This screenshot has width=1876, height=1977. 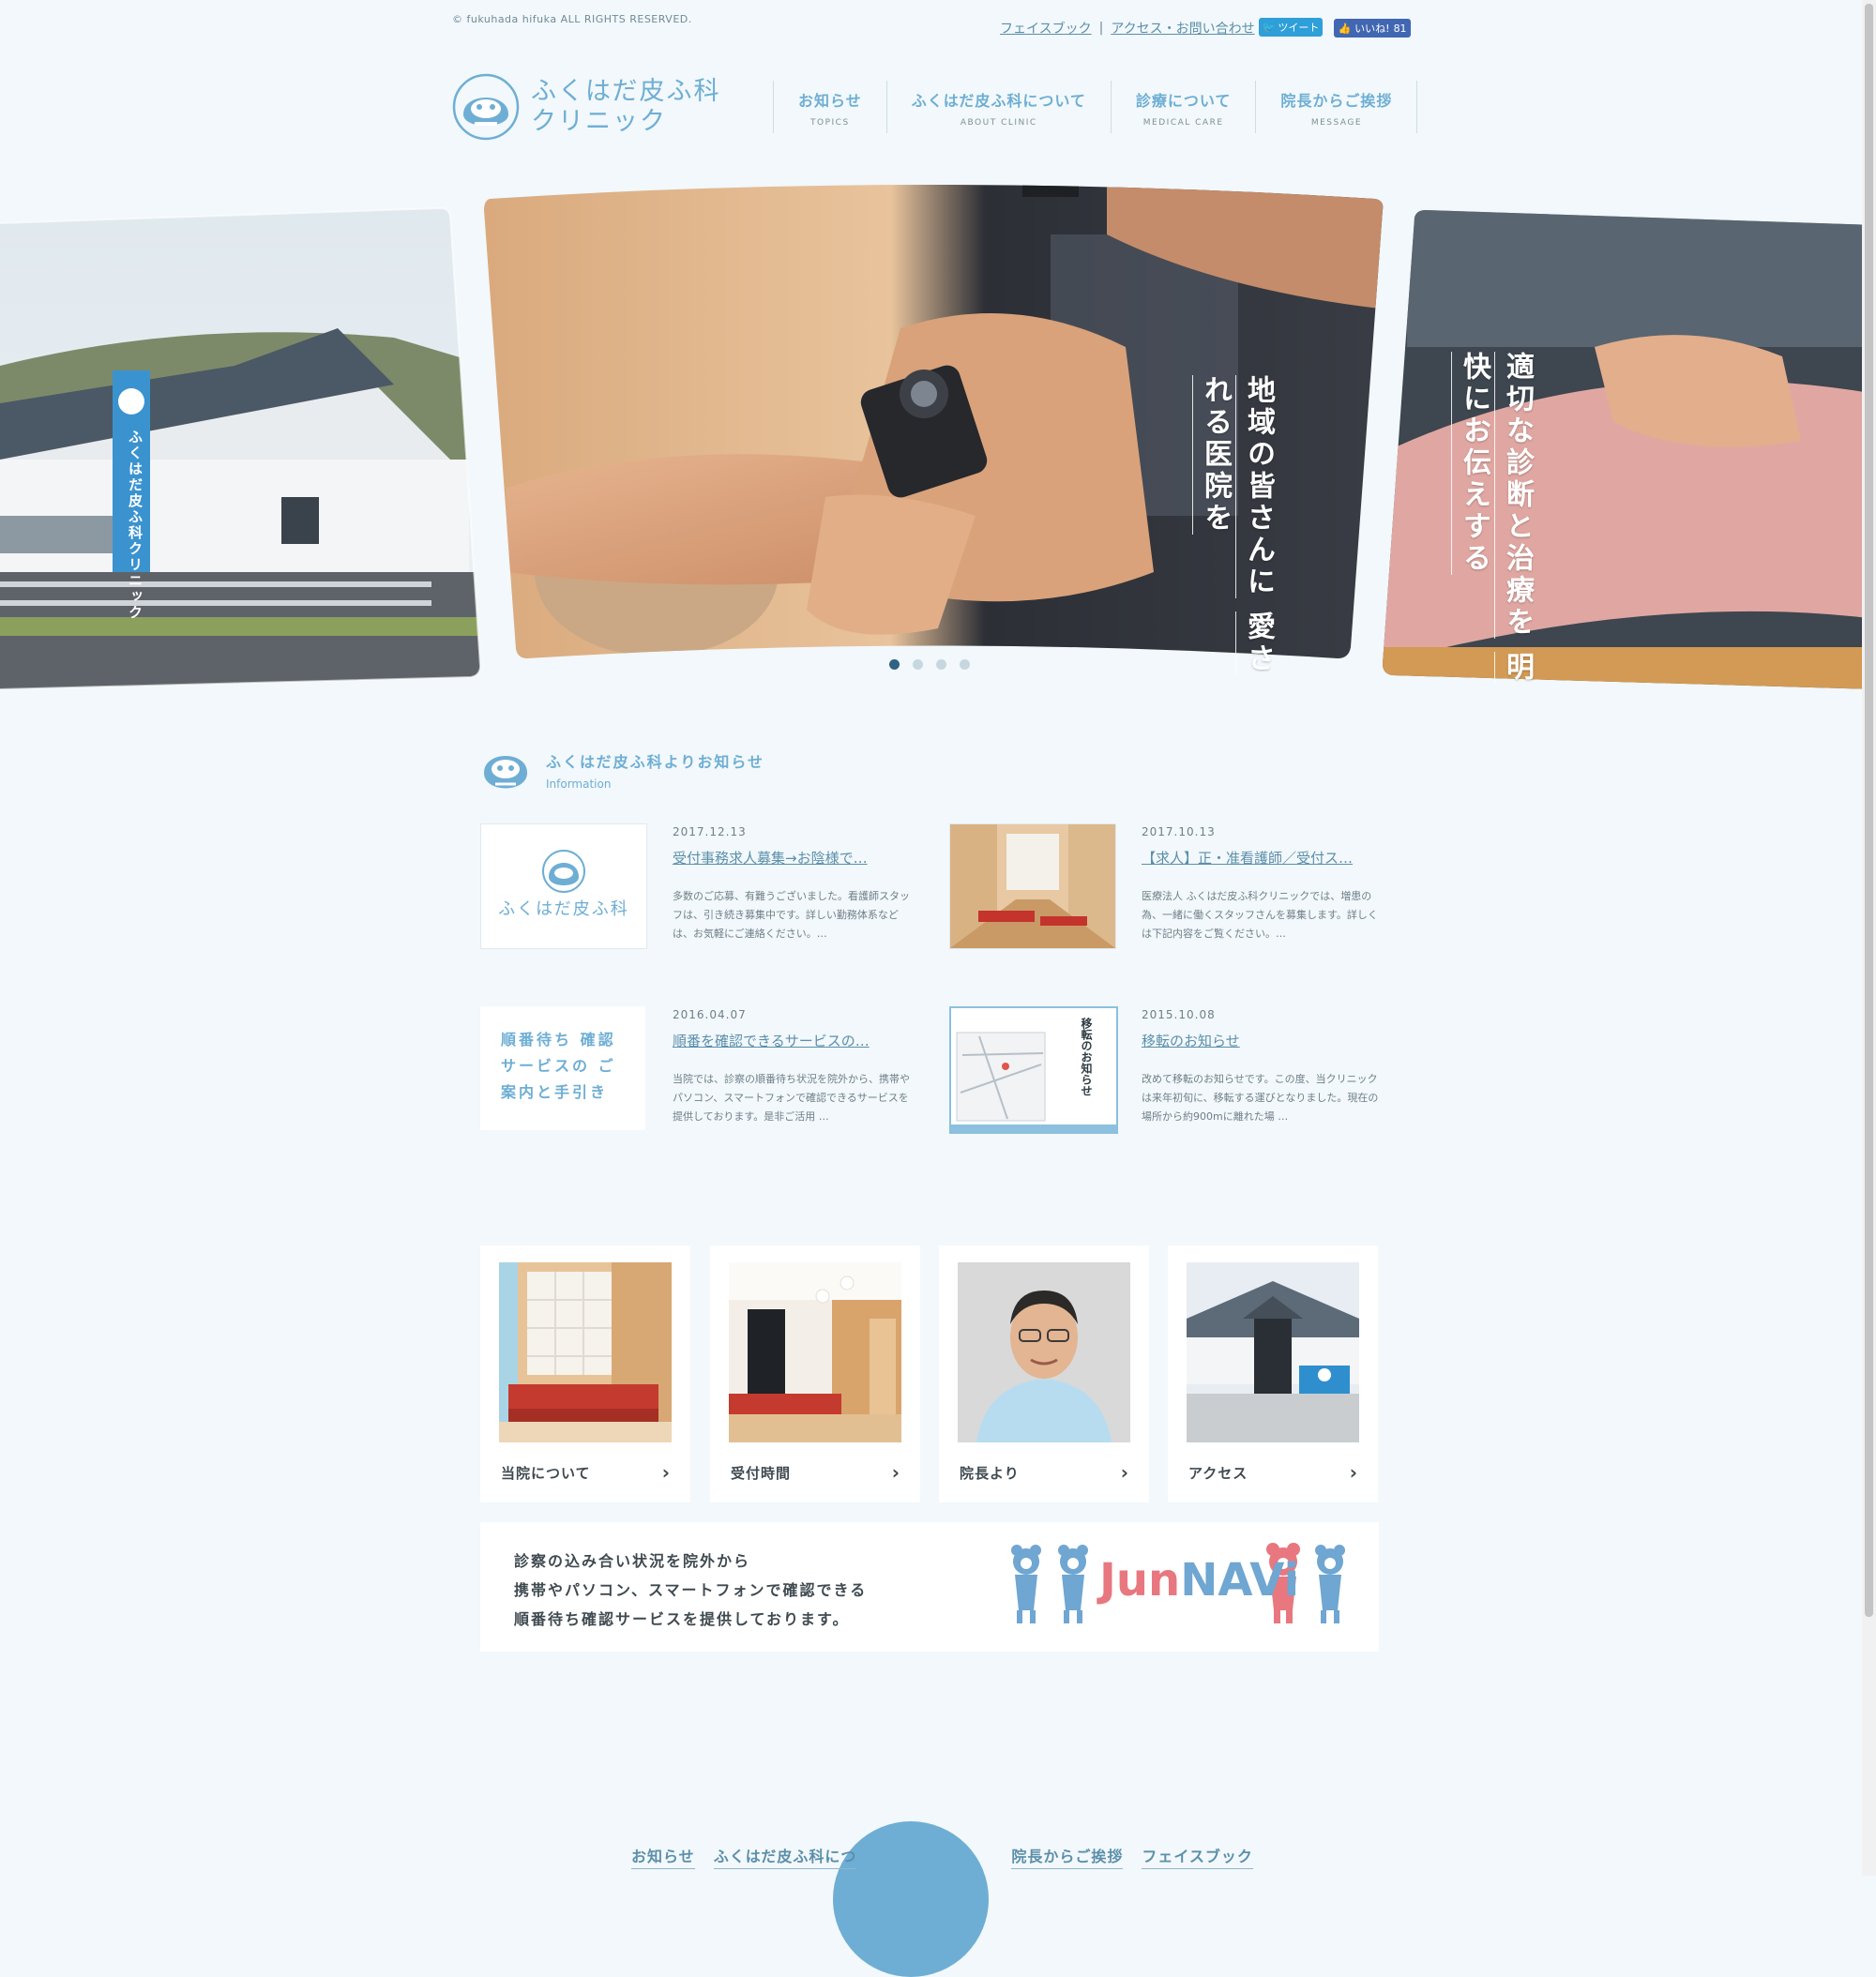 I want to click on news-heading: ふくはだ皮ふ科よりお知らせ Information, so click(x=622, y=770).